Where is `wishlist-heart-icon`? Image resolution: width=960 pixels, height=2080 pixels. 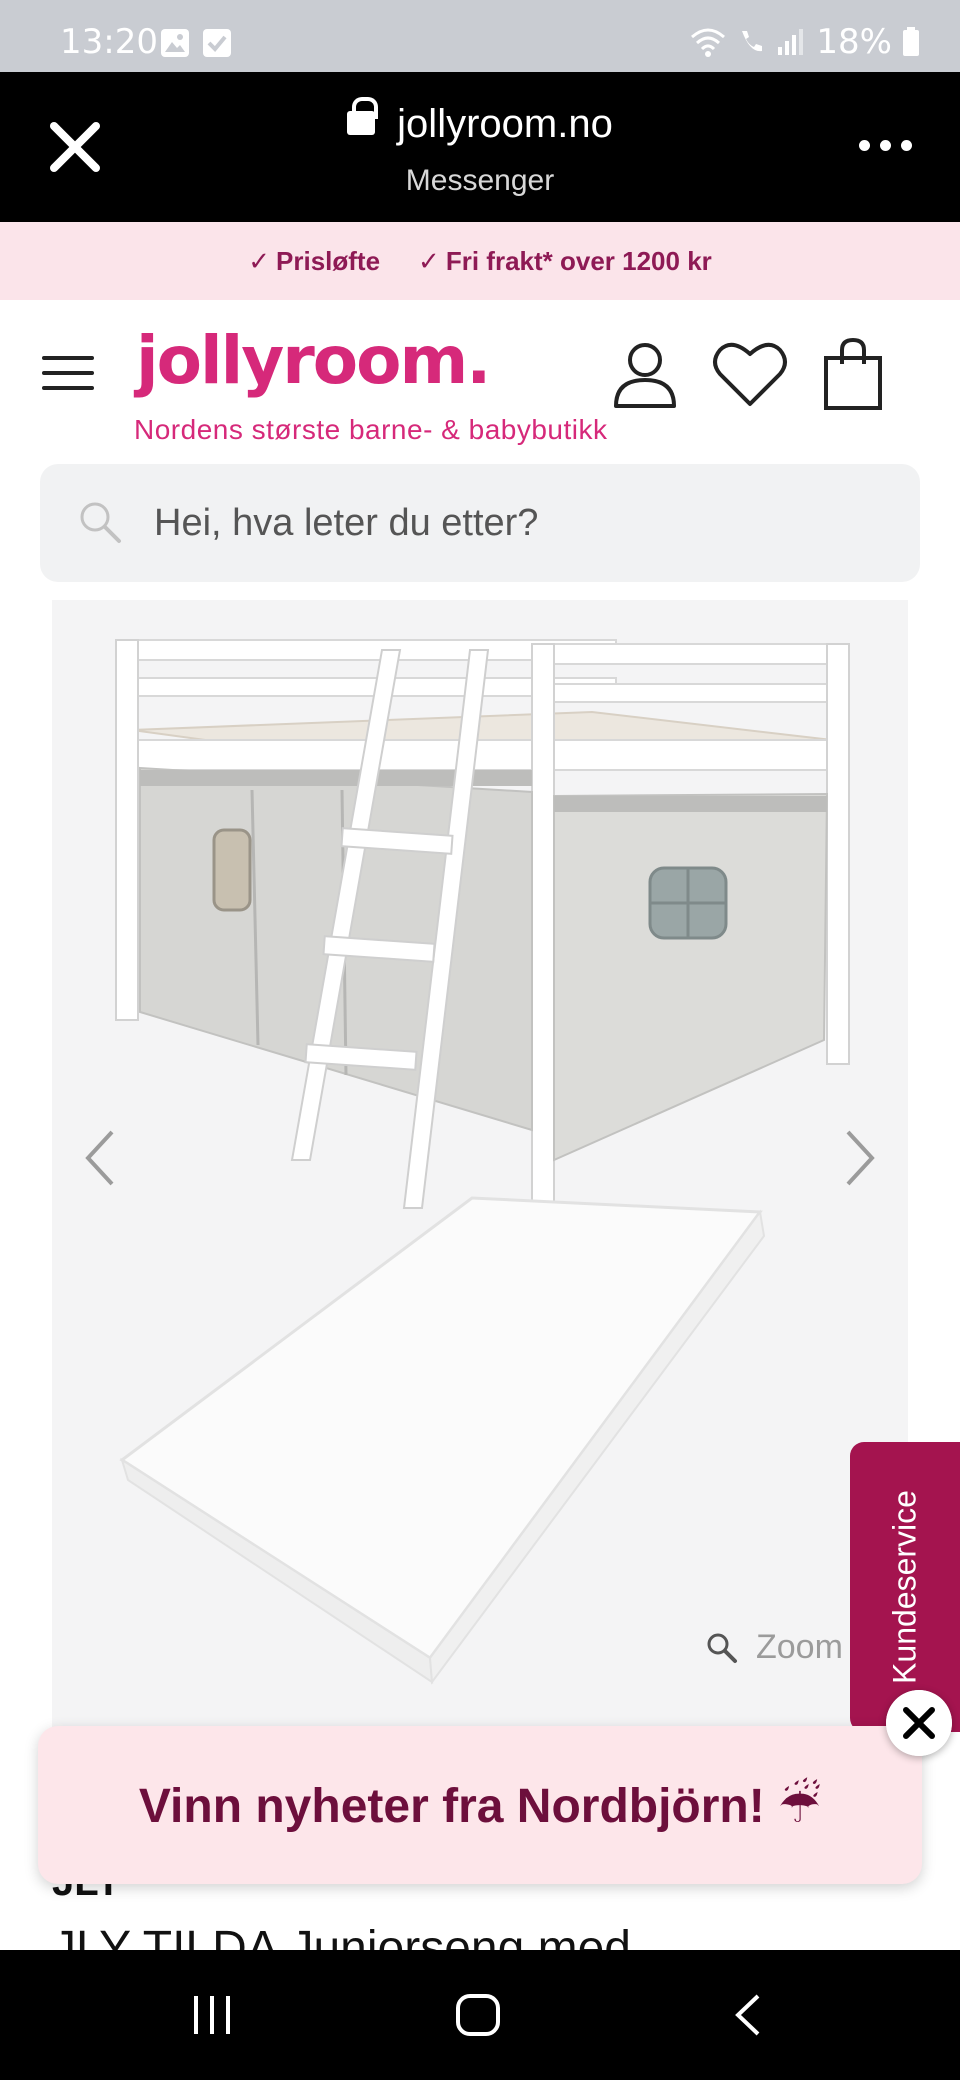 wishlist-heart-icon is located at coordinates (750, 374).